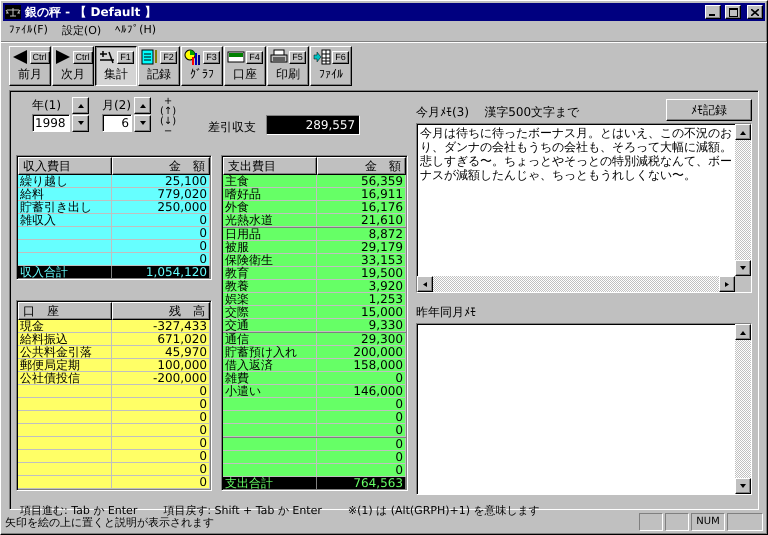 Image resolution: width=768 pixels, height=535 pixels. I want to click on table-cell: 小遣い, so click(270, 391).